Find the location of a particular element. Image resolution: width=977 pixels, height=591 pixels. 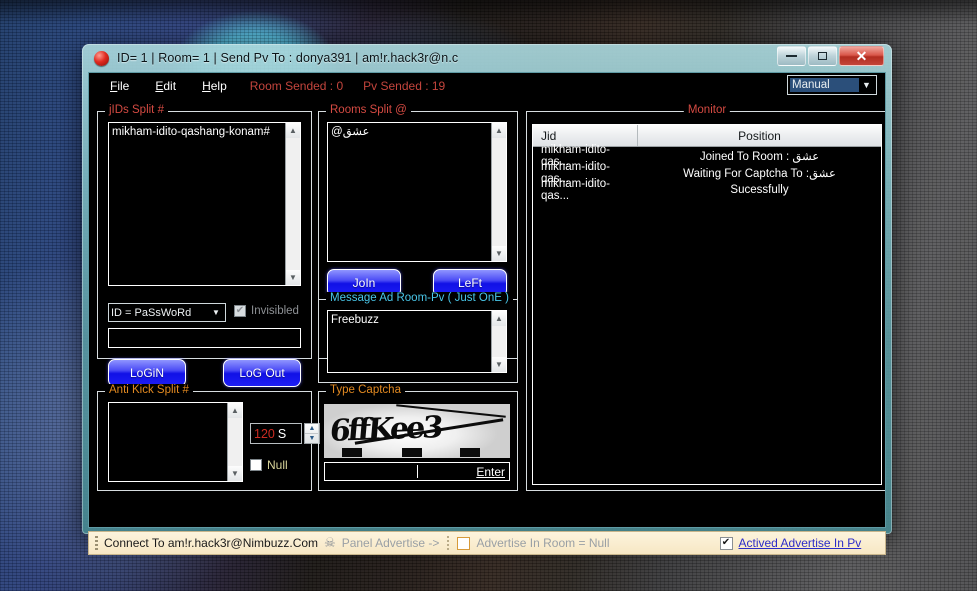

antikick-group: Anti Kick Split # ▲ ▼ 120 S ▲ ▼ Null is located at coordinates (208, 437).